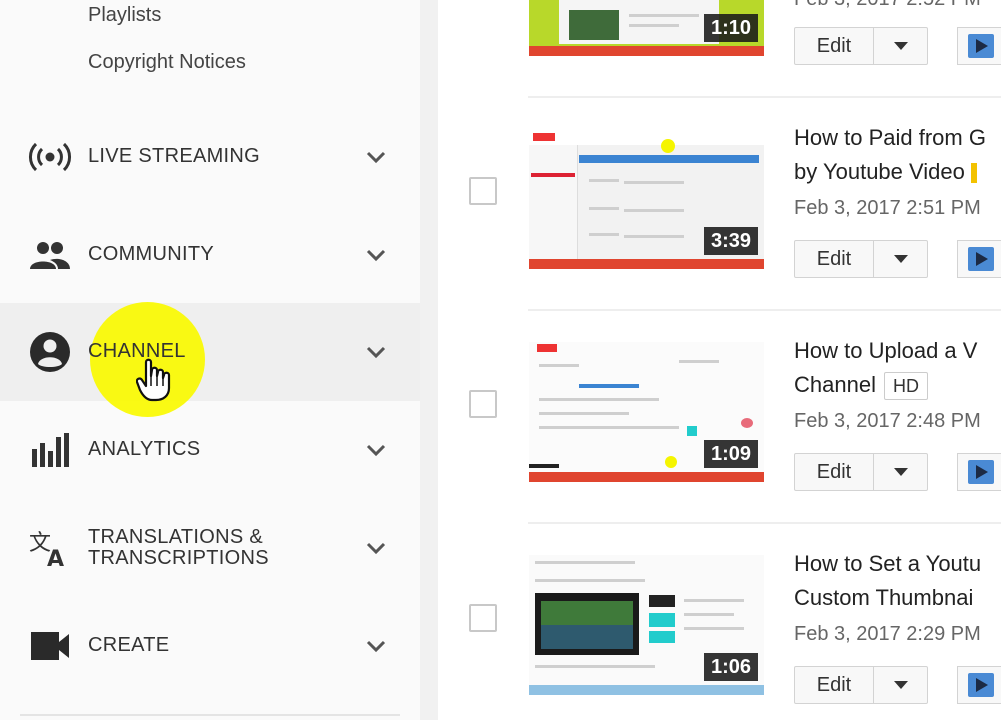 This screenshot has height=720, width=1001. I want to click on sidebar-item-community: COMMUNITY, so click(210, 255).